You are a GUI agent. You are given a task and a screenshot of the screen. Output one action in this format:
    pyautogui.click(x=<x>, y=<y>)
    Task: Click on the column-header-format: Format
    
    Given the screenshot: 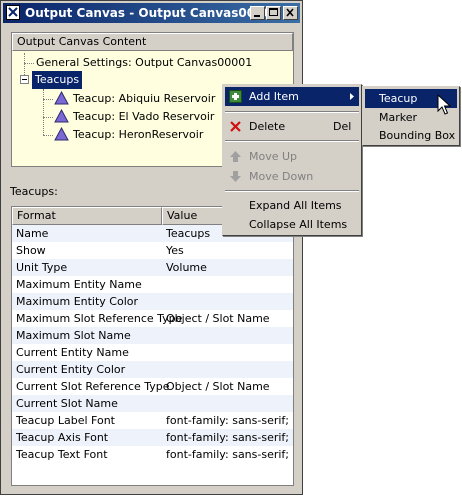 What is the action you would take?
    pyautogui.click(x=87, y=216)
    